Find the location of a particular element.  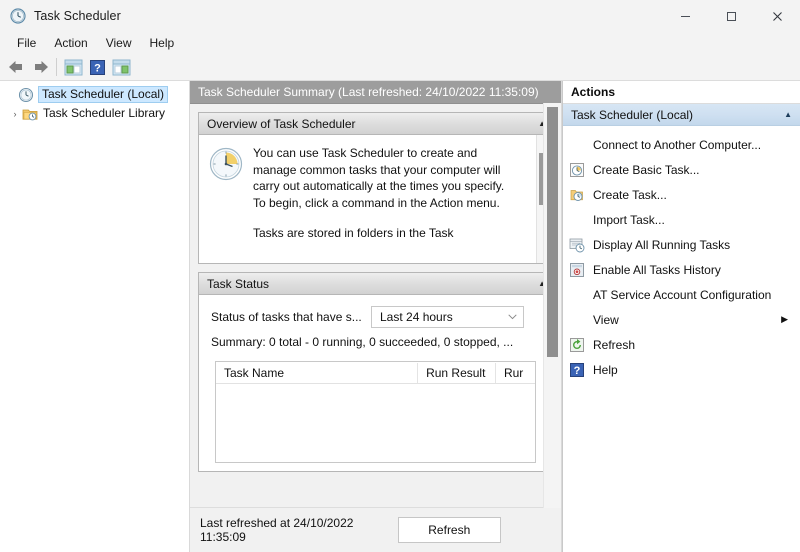

forward-arrow-icon is located at coordinates (40, 67).